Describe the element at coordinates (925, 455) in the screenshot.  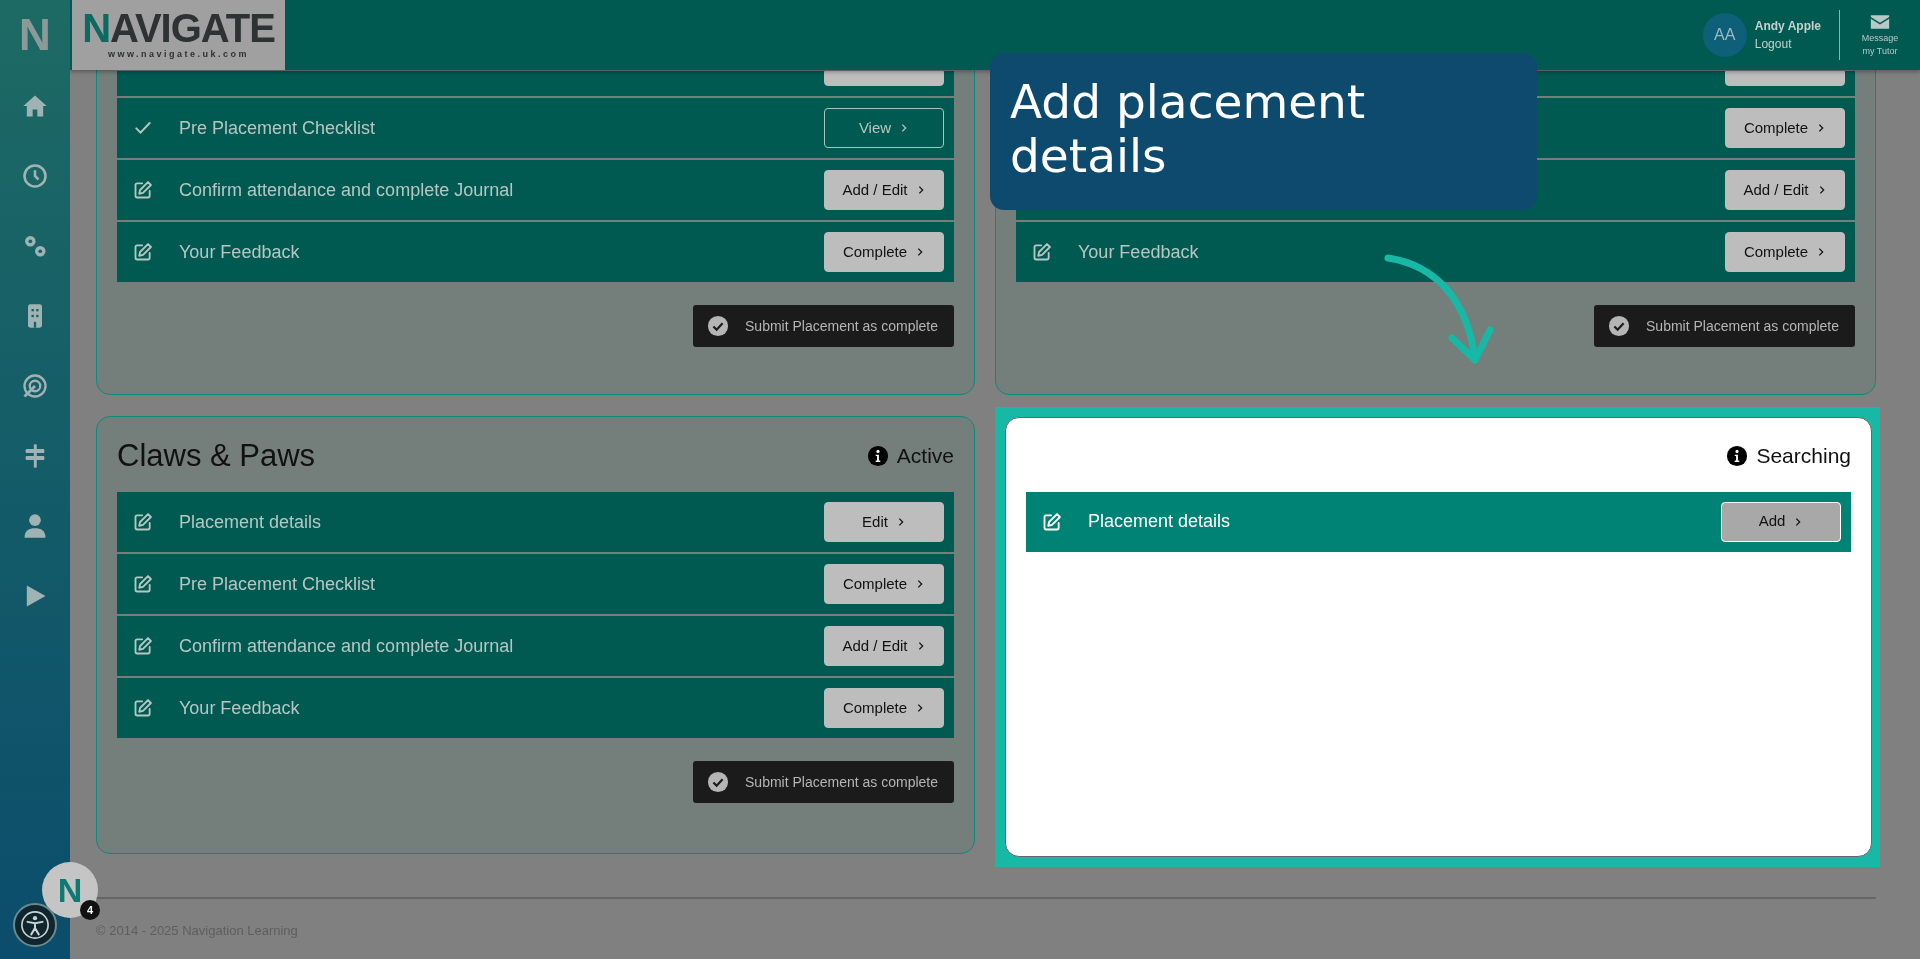
I see `status-label: Active` at that location.